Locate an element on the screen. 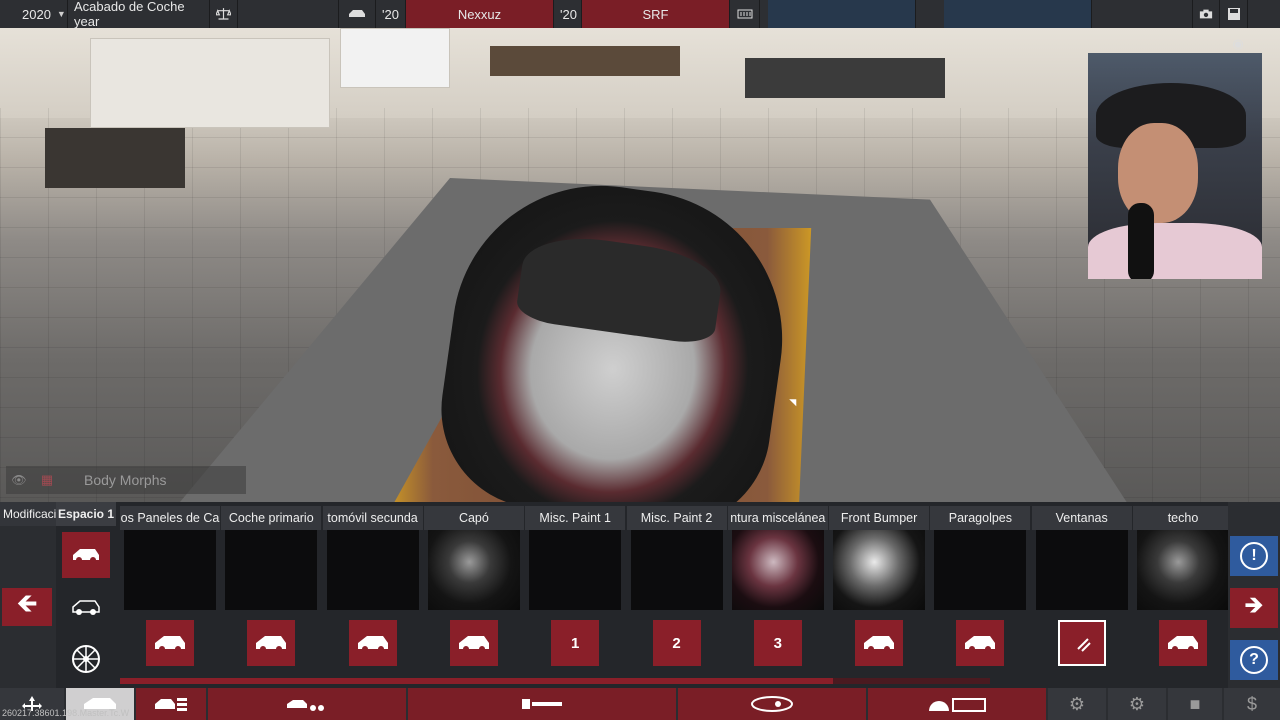  car-year-text: '20 is located at coordinates (390, 14).